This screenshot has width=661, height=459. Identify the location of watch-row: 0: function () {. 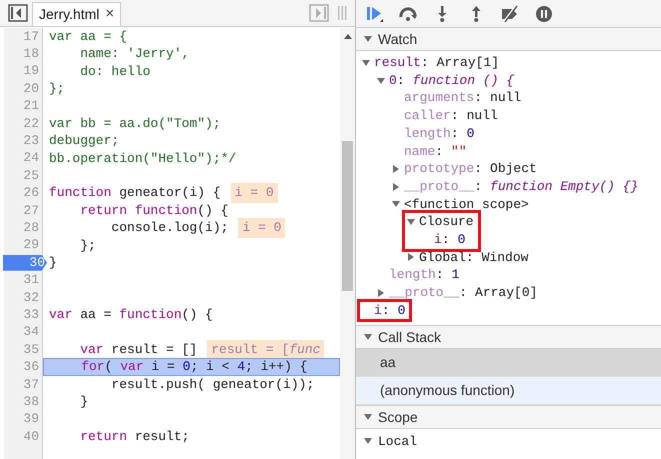
(519, 81).